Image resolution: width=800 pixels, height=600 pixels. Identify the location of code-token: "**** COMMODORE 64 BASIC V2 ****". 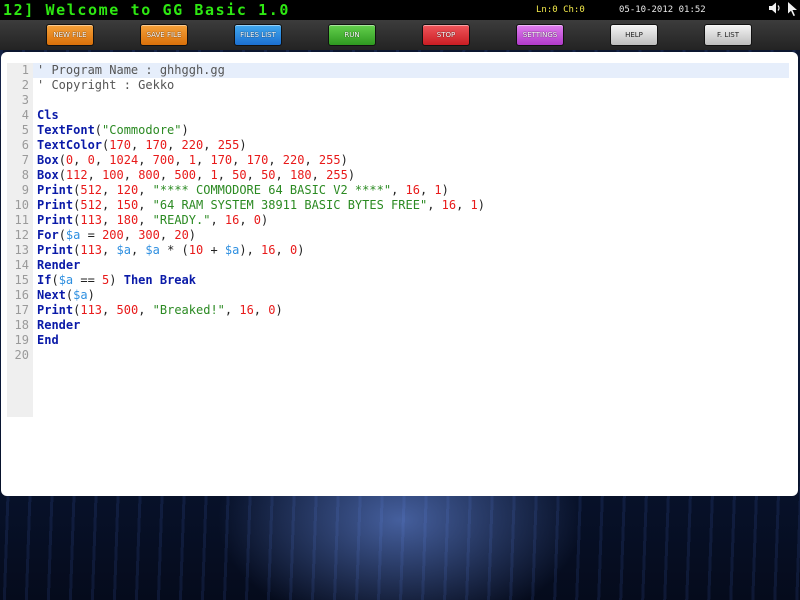
(272, 190).